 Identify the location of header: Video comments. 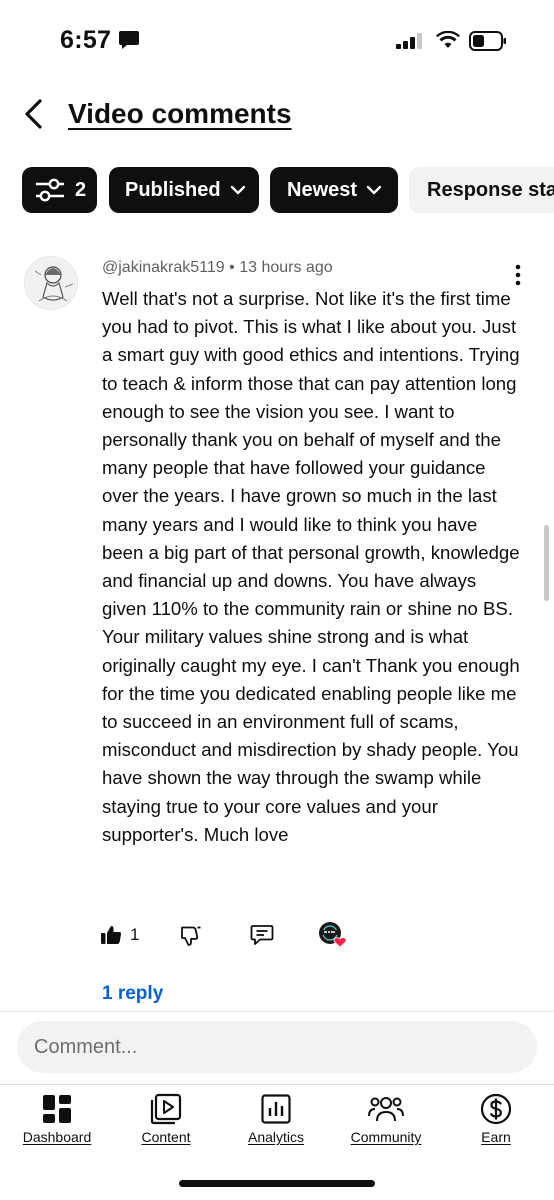
(277, 116).